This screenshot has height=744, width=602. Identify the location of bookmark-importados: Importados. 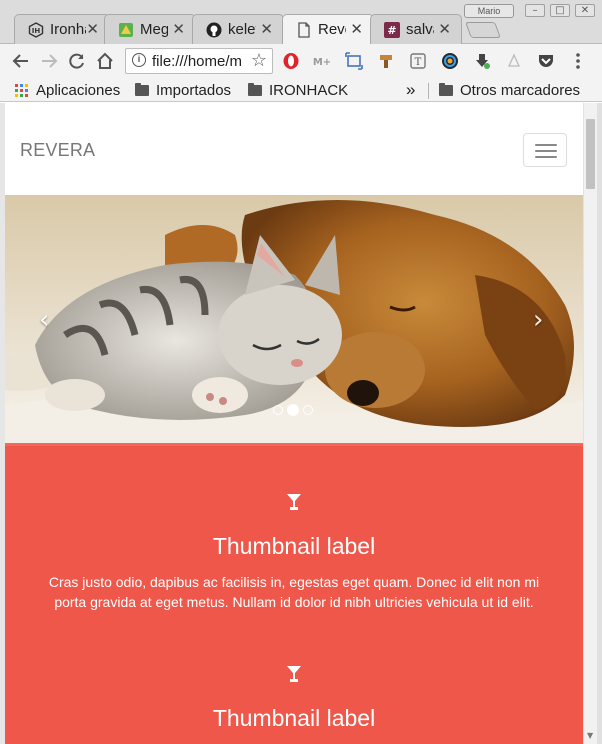
(183, 90).